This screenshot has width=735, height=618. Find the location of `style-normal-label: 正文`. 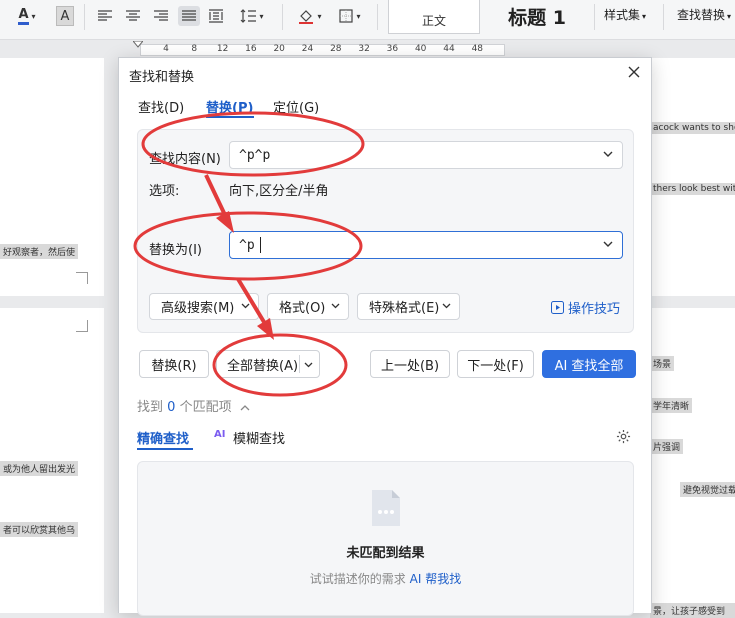

style-normal-label: 正文 is located at coordinates (433, 21).